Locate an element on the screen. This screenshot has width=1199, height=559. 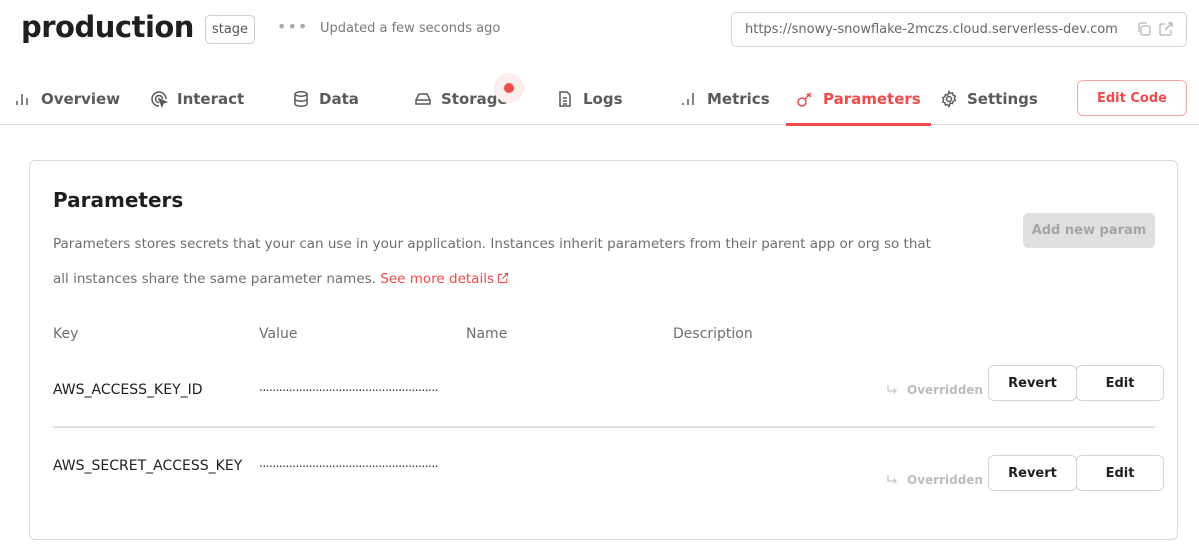
add-new-param-button: Add new param is located at coordinates (1089, 230).